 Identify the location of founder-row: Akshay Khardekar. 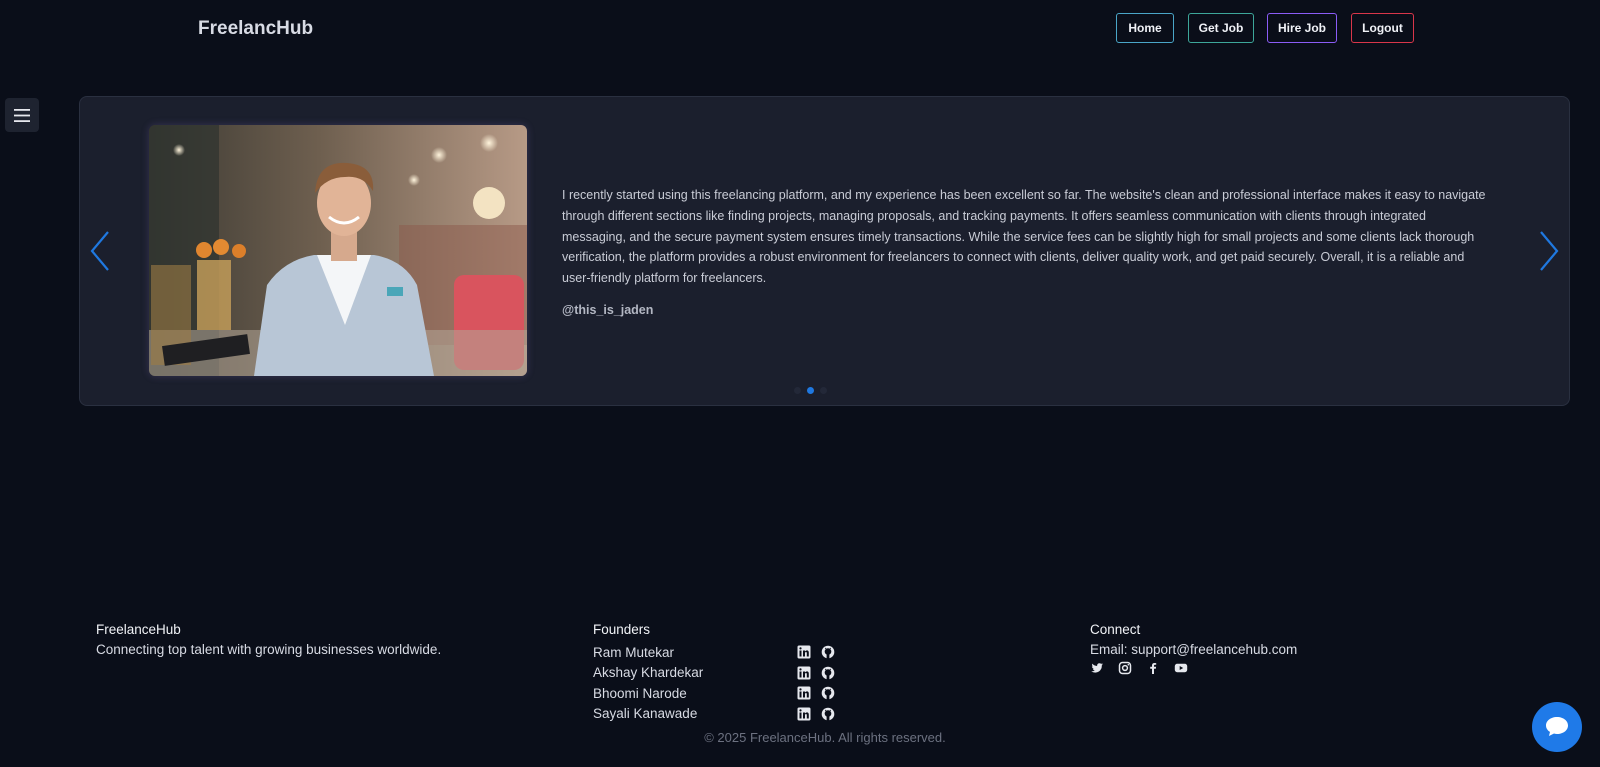
(723, 673).